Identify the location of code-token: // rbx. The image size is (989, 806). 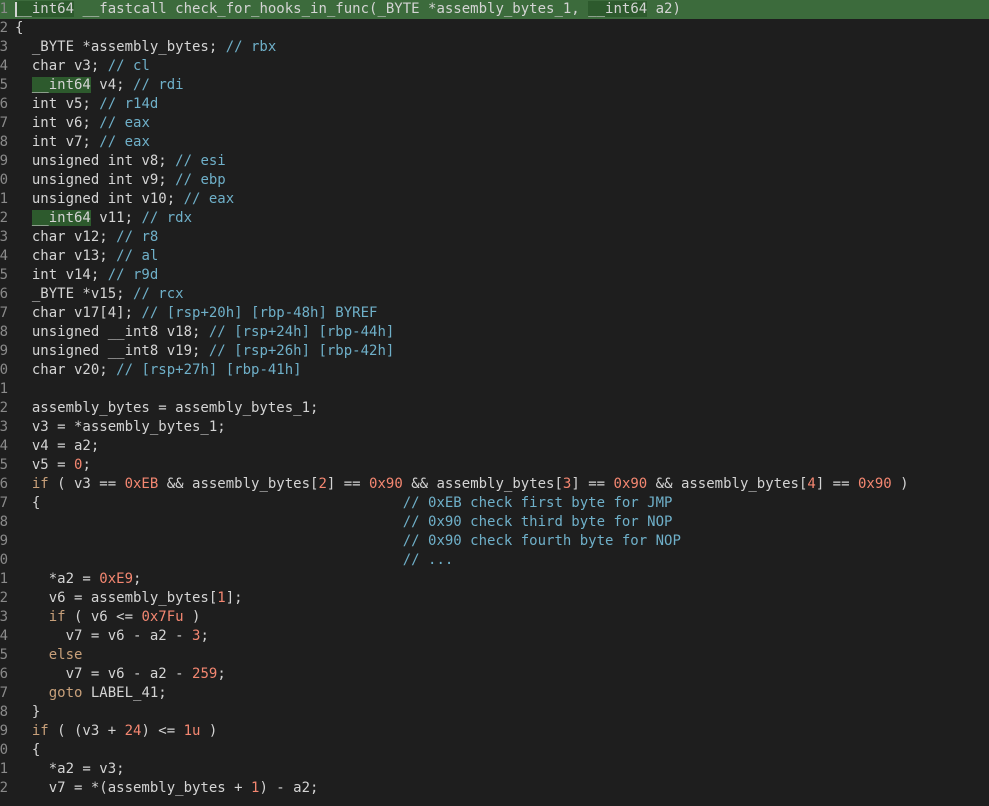
(251, 47).